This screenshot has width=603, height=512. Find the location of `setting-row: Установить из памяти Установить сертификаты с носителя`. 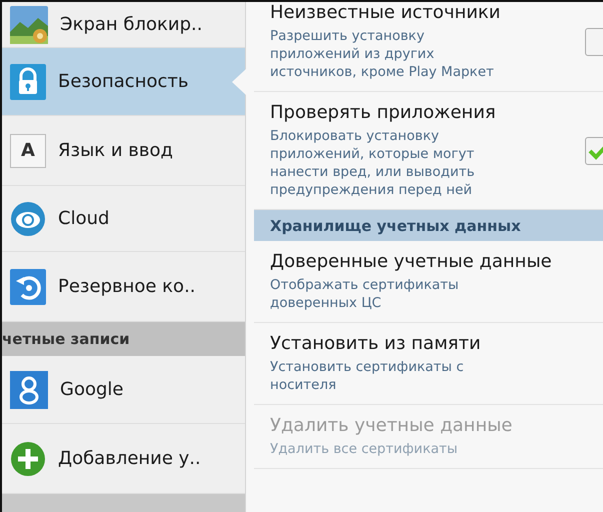

setting-row: Установить из памяти Установить сертификаты с носителя is located at coordinates (428, 364).